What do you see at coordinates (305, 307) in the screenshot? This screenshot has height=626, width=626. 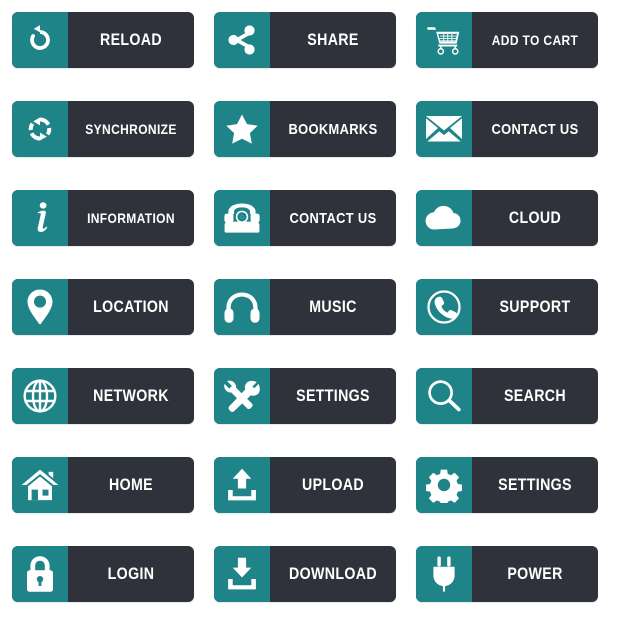 I see `button-music: MUSIC` at bounding box center [305, 307].